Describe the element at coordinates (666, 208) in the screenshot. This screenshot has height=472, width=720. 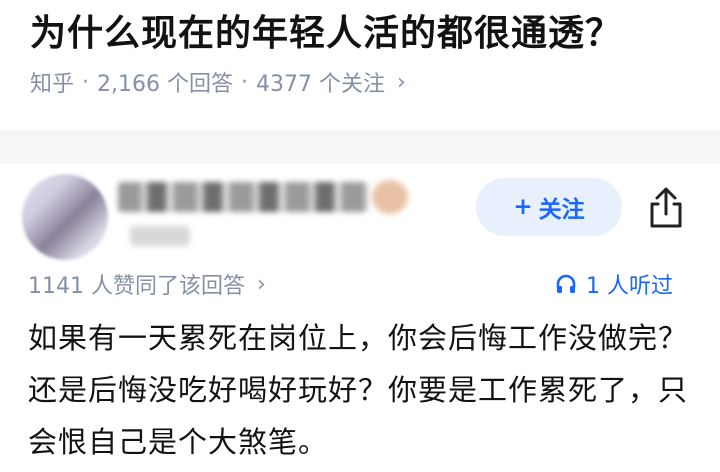
I see `share-icon` at that location.